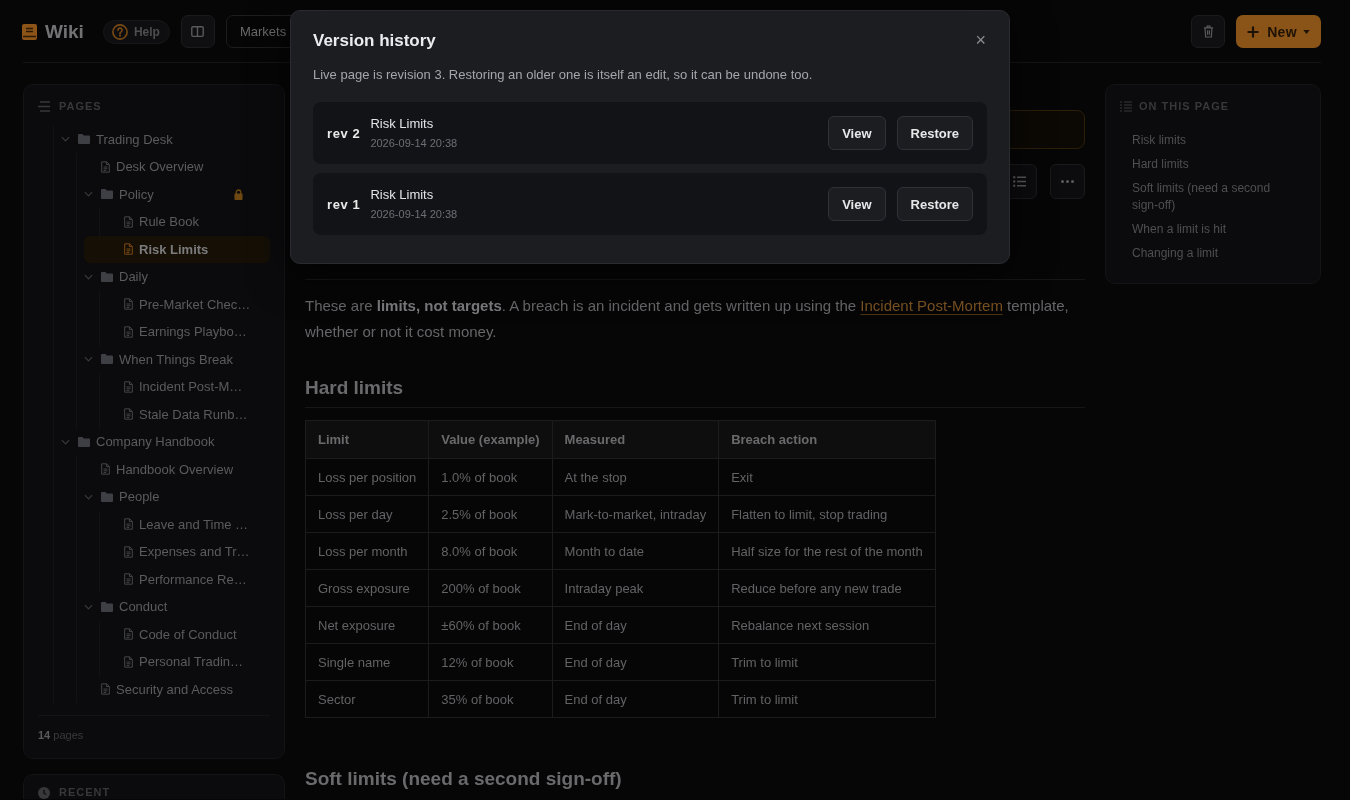 Image resolution: width=1350 pixels, height=800 pixels. What do you see at coordinates (827, 588) in the screenshot?
I see `table-cell: Reduce before any new trade` at bounding box center [827, 588].